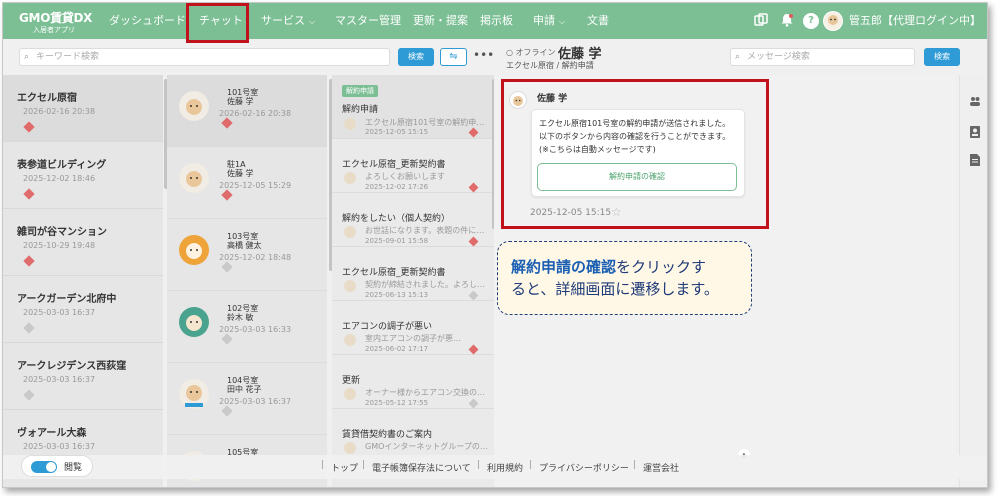 This screenshot has width=1000, height=496. Describe the element at coordinates (221, 21) in the screenshot. I see `nav-chat: チャット` at that location.